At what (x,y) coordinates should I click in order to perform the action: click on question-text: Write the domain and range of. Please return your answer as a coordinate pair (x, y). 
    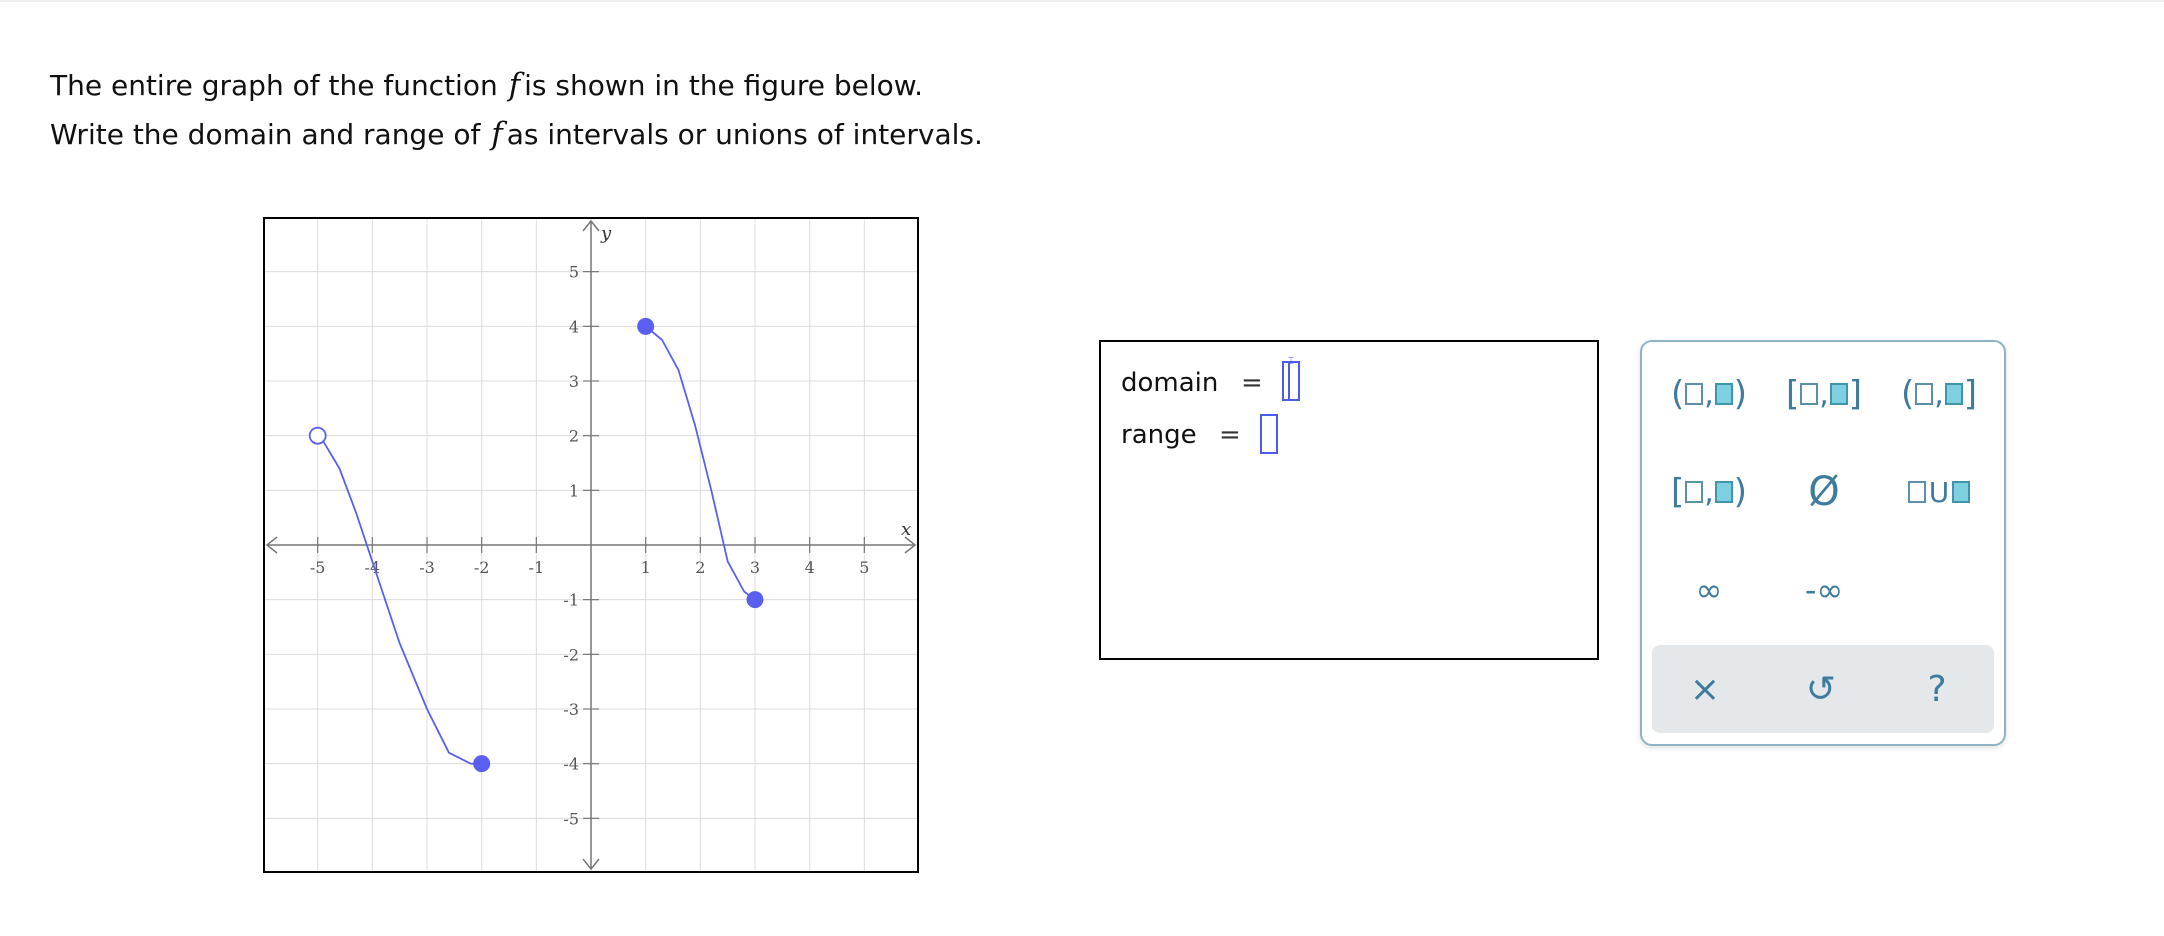
    Looking at the image, I should click on (265, 134).